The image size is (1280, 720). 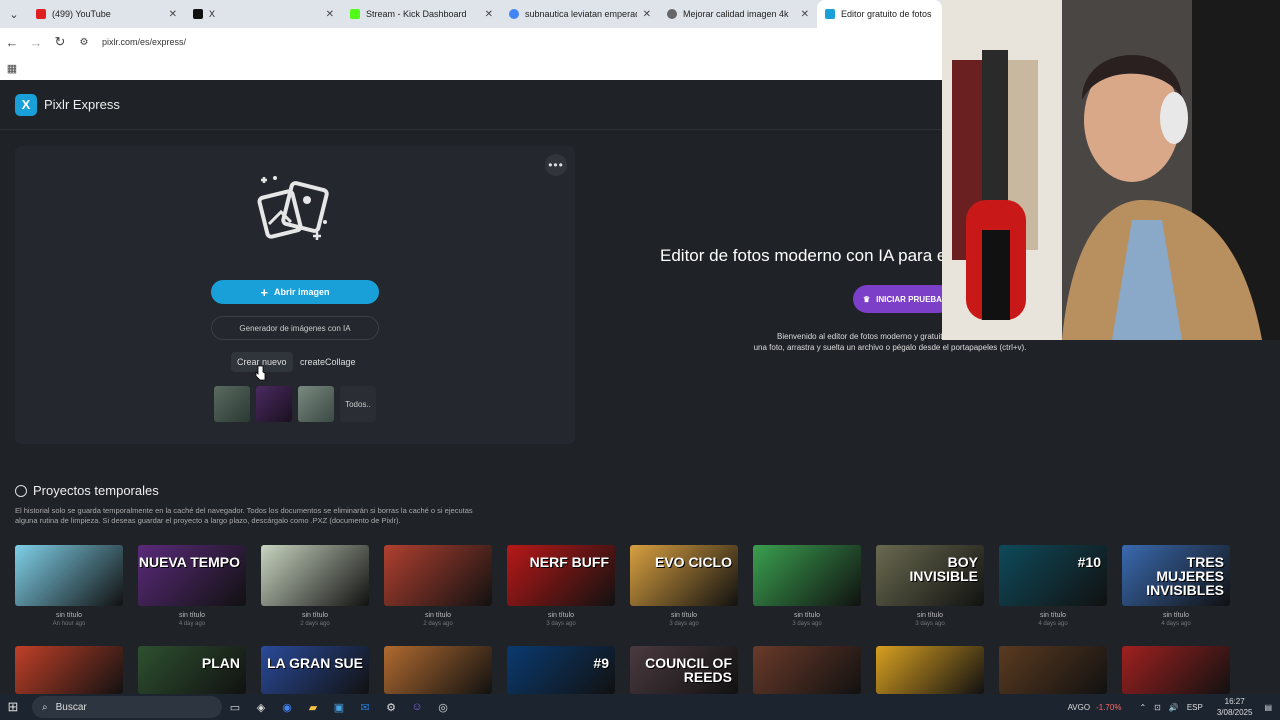 What do you see at coordinates (82, 104) in the screenshot?
I see `brand-name: Pixlr Express` at bounding box center [82, 104].